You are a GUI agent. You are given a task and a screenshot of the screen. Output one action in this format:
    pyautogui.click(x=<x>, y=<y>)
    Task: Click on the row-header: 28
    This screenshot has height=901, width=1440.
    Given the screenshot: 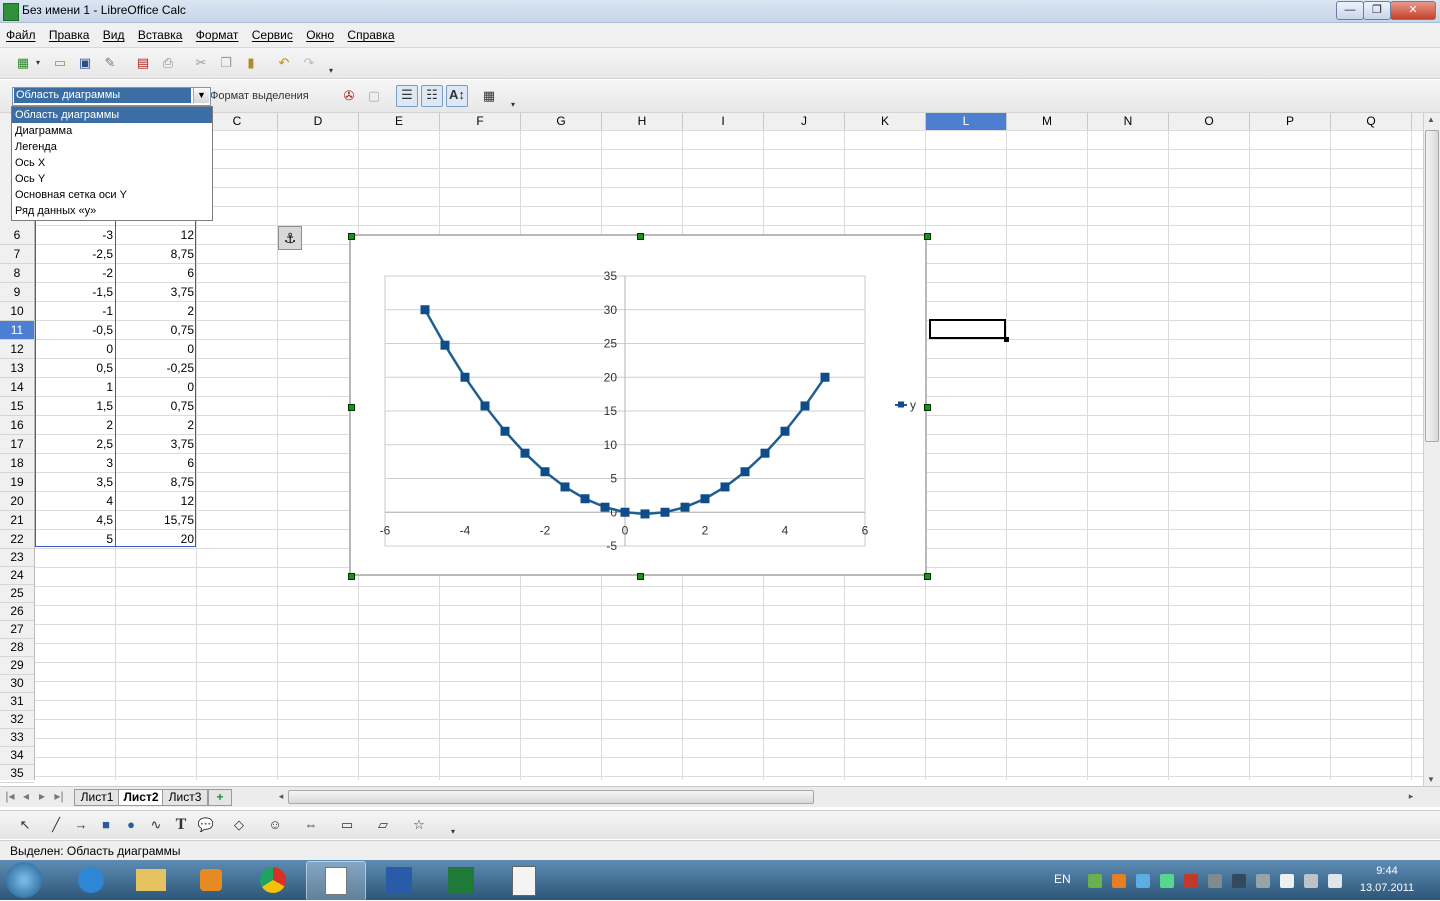 What is the action you would take?
    pyautogui.click(x=17, y=648)
    